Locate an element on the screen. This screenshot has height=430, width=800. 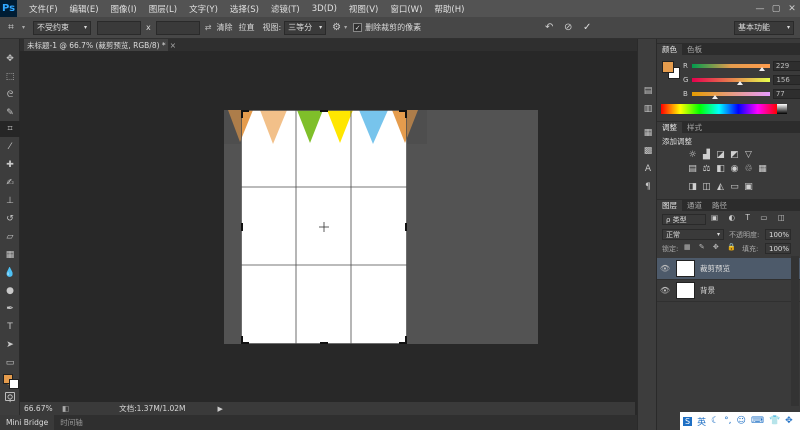
close-button: ✕ is located at coordinates (792, 8).